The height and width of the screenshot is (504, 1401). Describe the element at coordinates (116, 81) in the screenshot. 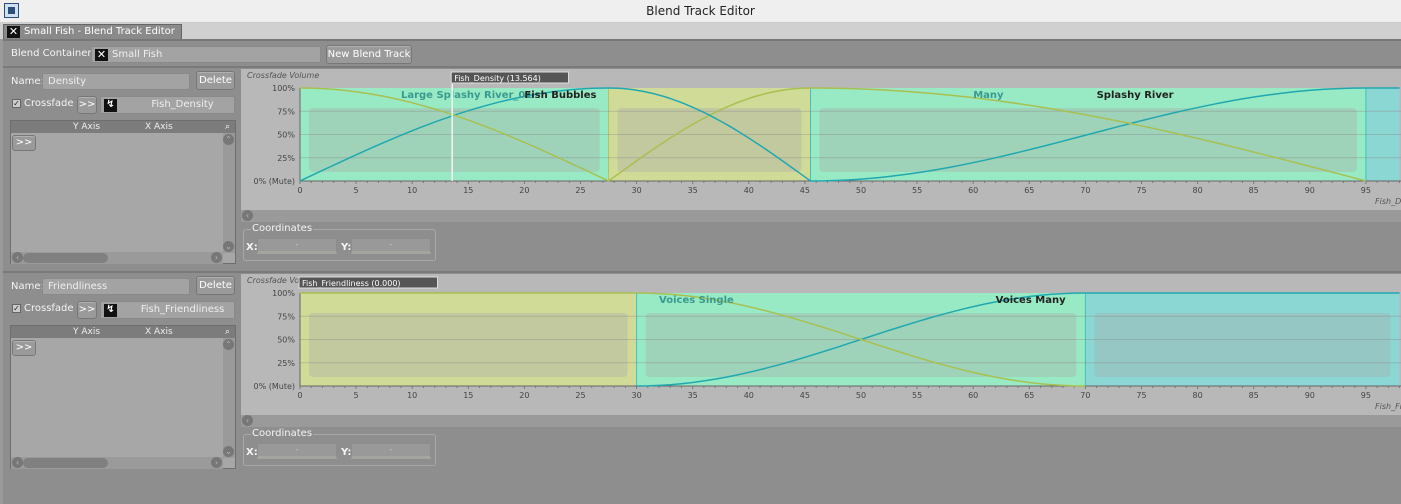

I see `track-name-input: Density` at that location.